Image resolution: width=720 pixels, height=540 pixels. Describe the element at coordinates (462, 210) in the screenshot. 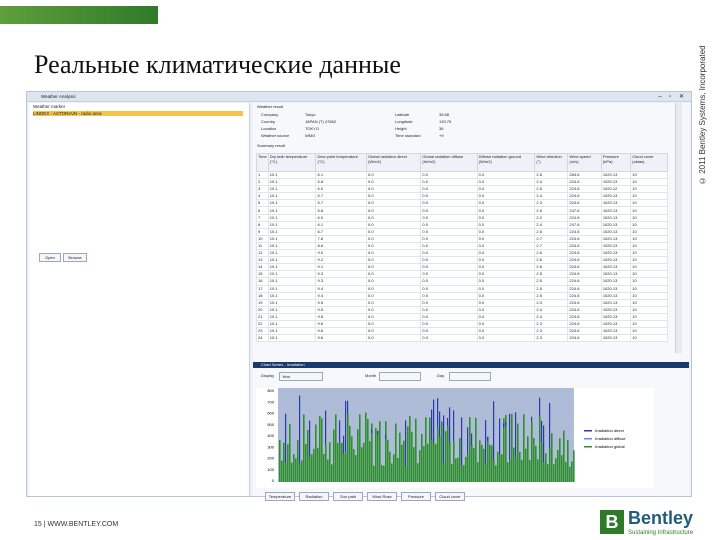

I see `table-row: 6 10.1 5.8 0.0 0.0 0.0 2.5 247.6 1020.13 10` at that location.